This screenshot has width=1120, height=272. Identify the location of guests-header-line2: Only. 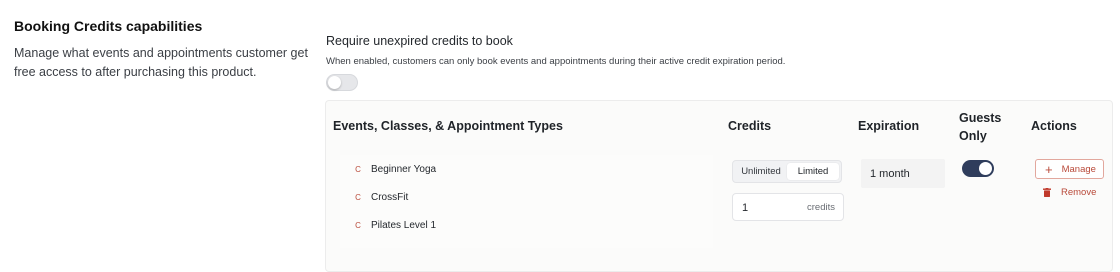
(973, 136).